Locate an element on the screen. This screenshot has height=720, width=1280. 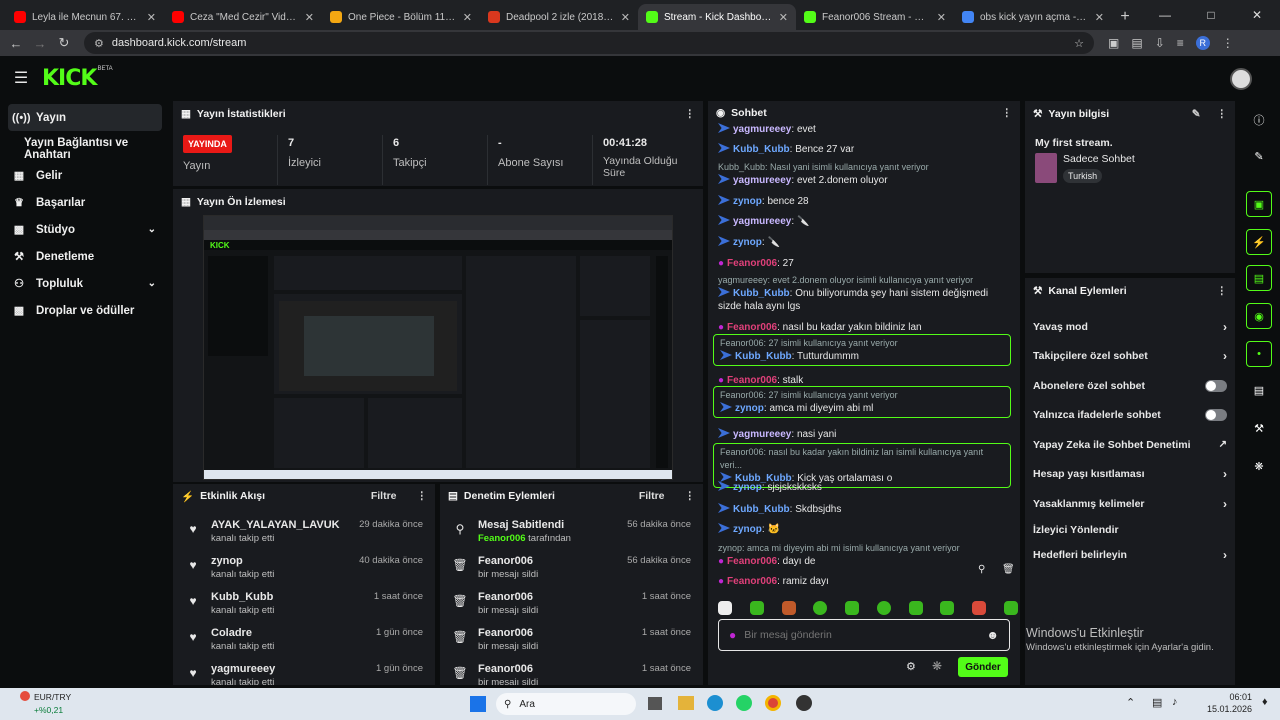
network-icon: ▤ is located at coordinates (1157, 702).